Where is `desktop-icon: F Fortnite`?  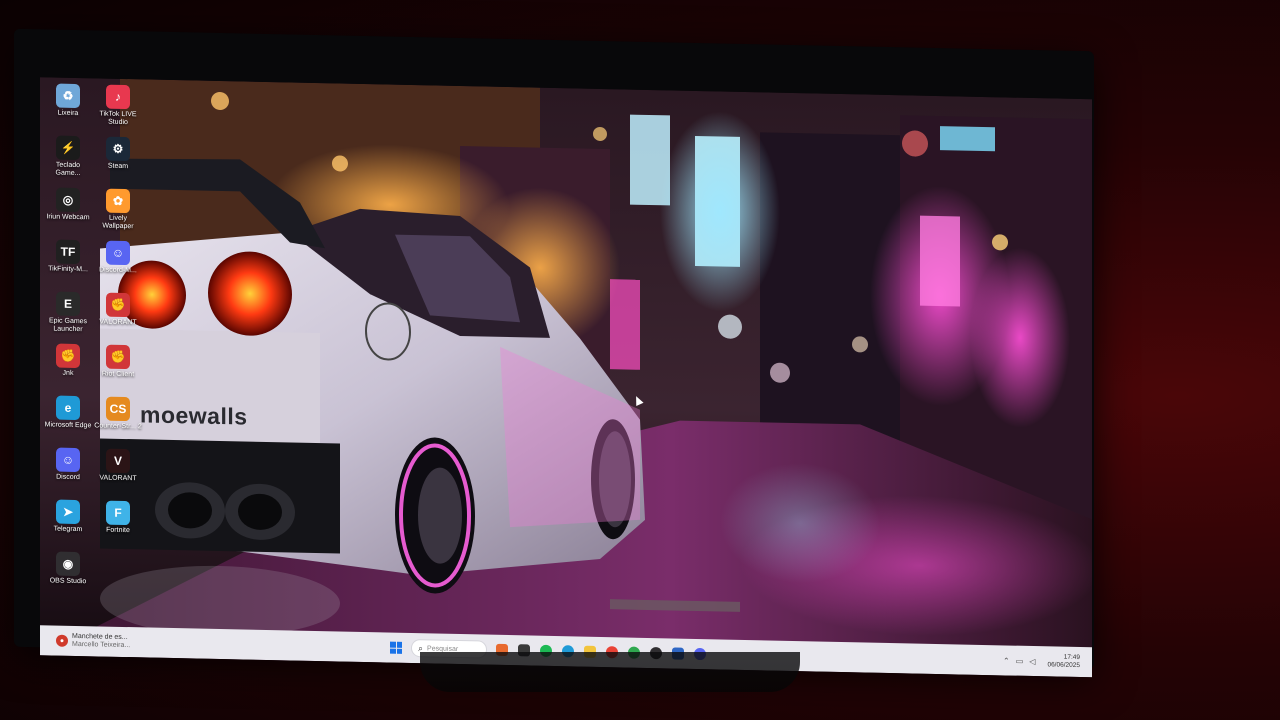 desktop-icon: F Fortnite is located at coordinates (118, 524).